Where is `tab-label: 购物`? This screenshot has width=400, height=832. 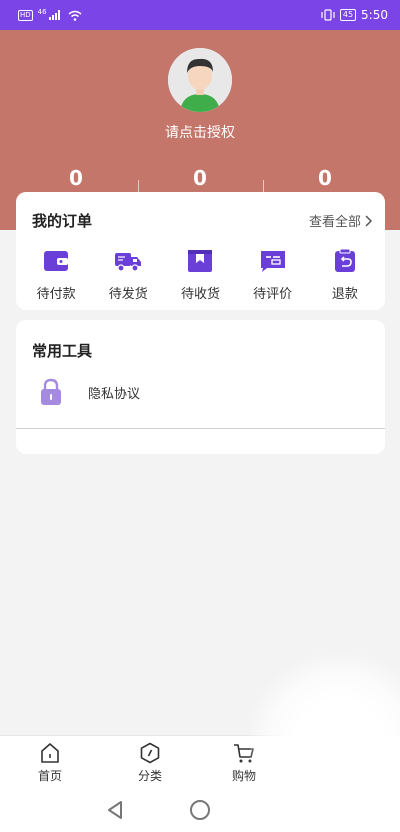 tab-label: 购物 is located at coordinates (243, 776).